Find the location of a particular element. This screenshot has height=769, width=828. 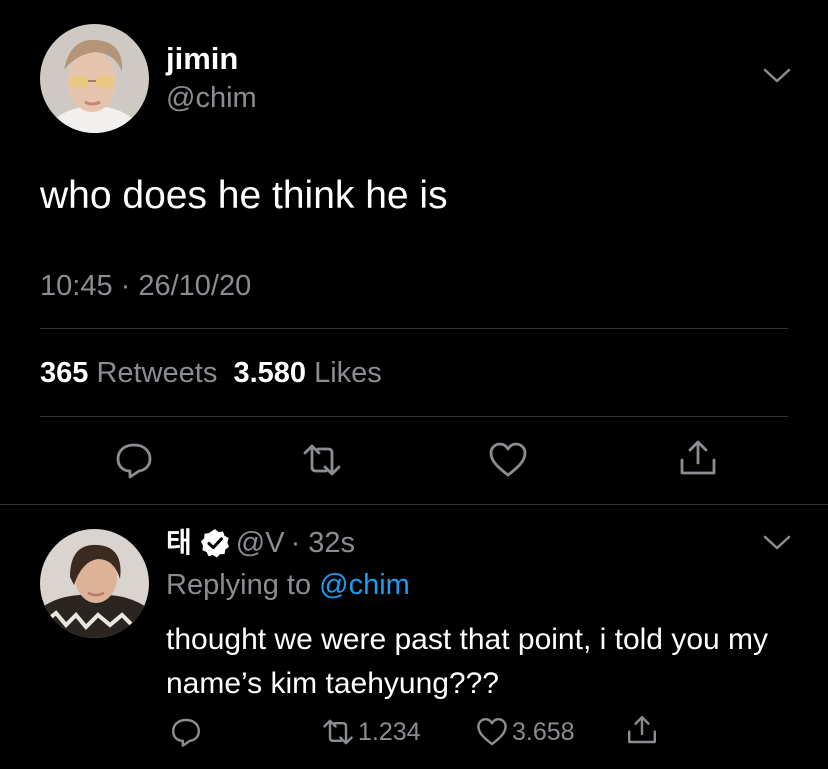

tweet-text: who does he think he is is located at coordinates (244, 195).